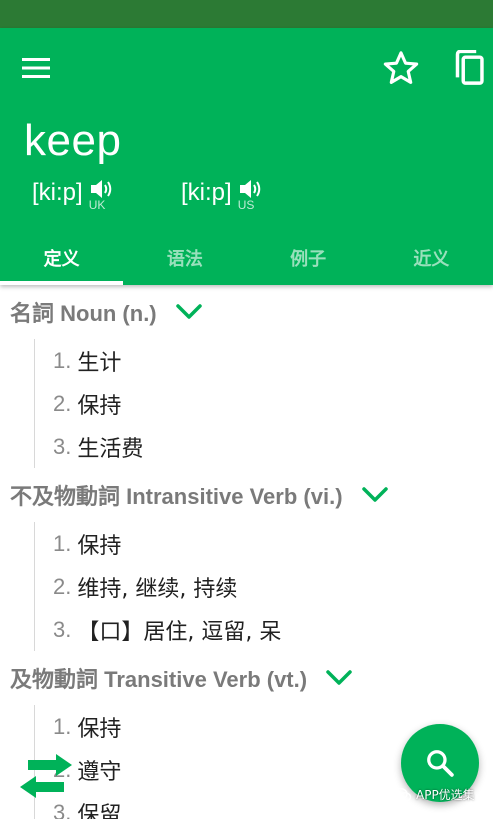 The image size is (493, 819). What do you see at coordinates (402, 794) in the screenshot?
I see `wechat-icon` at bounding box center [402, 794].